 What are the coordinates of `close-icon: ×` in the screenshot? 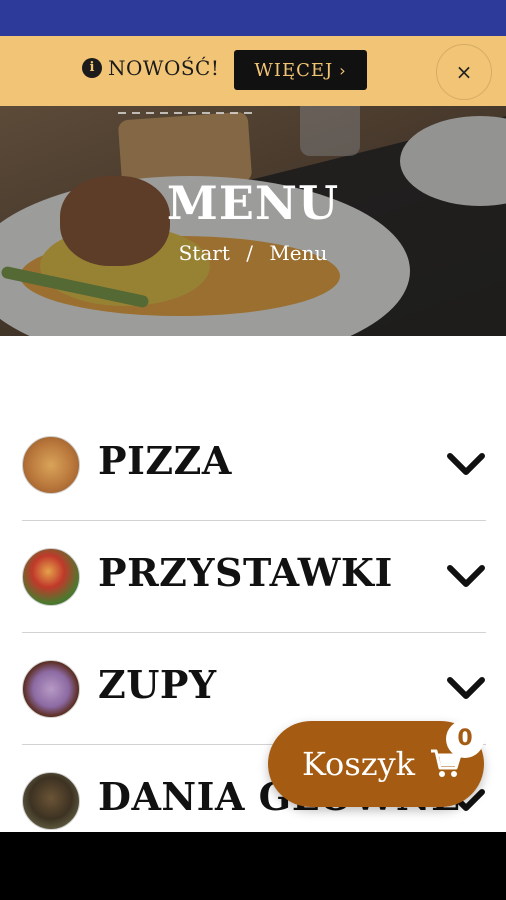 It's located at (464, 72).